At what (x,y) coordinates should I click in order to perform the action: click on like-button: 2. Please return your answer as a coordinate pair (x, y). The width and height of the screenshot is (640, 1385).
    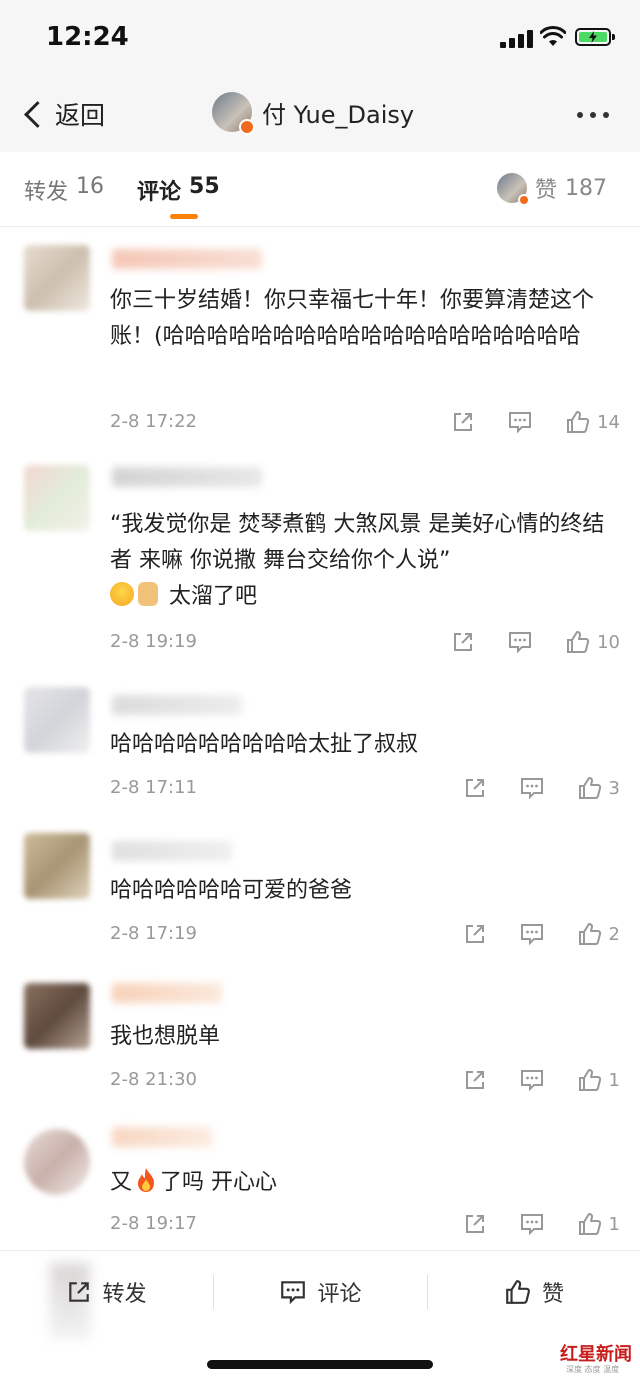
    Looking at the image, I should click on (598, 934).